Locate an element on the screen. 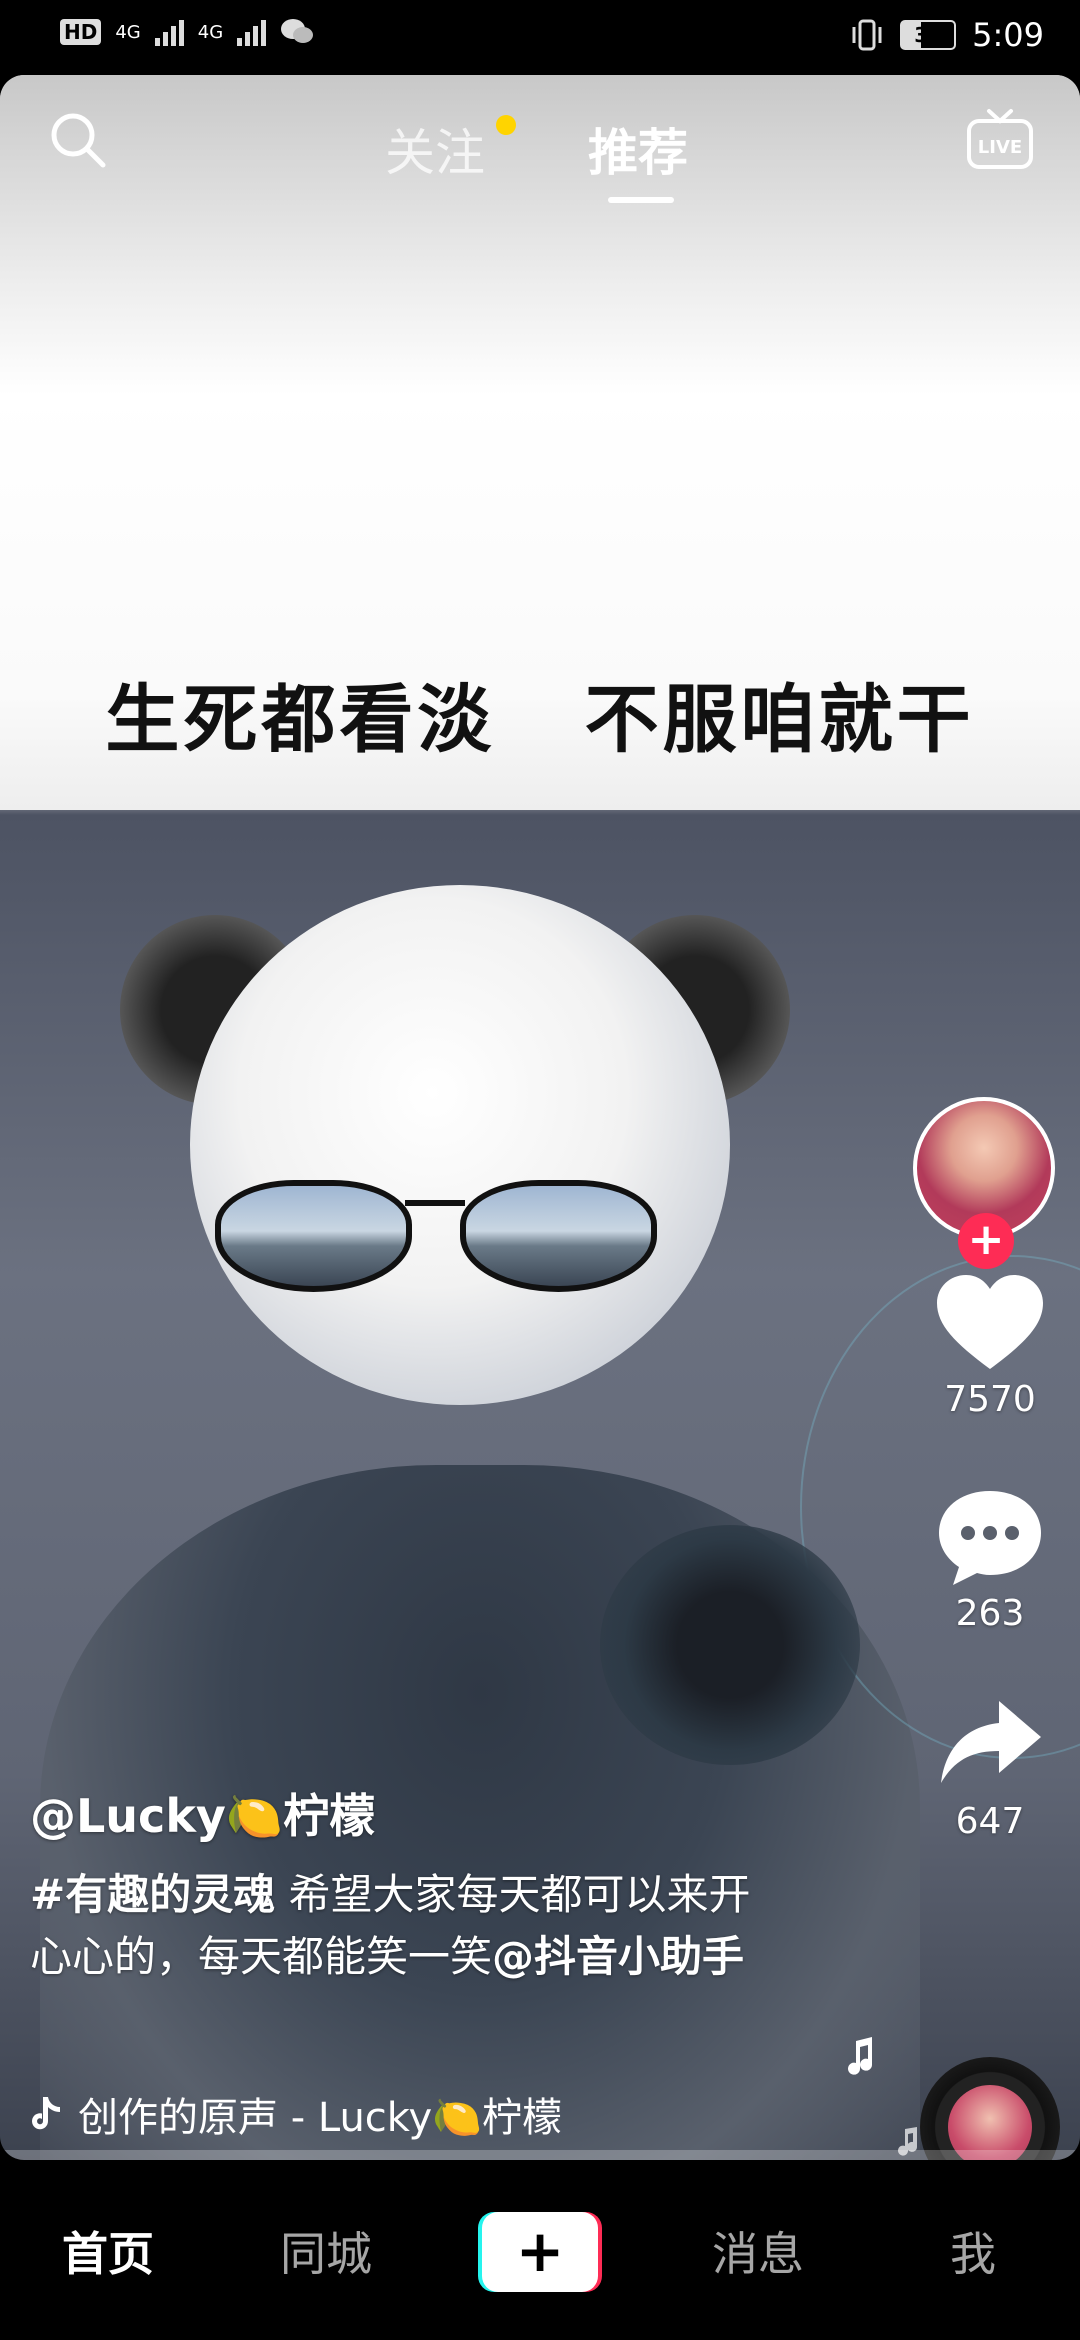 The height and width of the screenshot is (2340, 1080). nav-messages: 消息 is located at coordinates (758, 2251).